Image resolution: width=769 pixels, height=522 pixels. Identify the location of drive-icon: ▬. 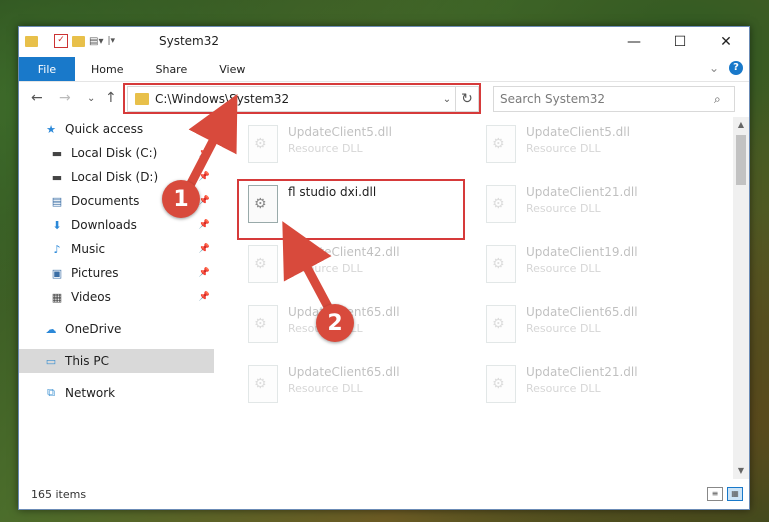
(57, 153).